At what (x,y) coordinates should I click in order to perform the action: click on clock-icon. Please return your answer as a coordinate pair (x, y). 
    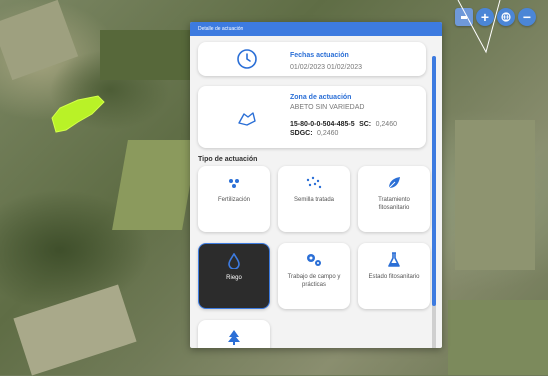
    Looking at the image, I should click on (247, 59).